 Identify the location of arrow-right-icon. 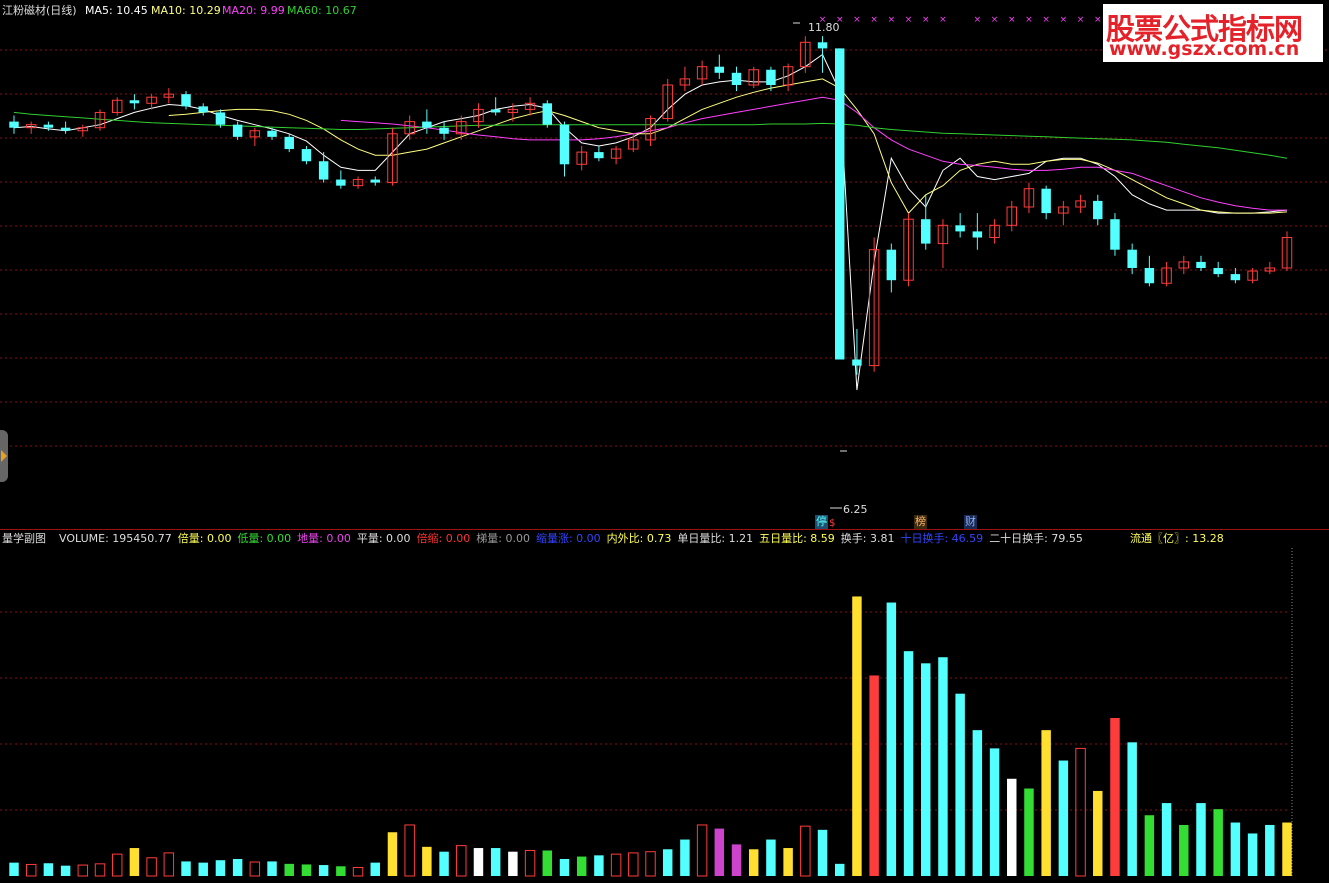
(4, 456).